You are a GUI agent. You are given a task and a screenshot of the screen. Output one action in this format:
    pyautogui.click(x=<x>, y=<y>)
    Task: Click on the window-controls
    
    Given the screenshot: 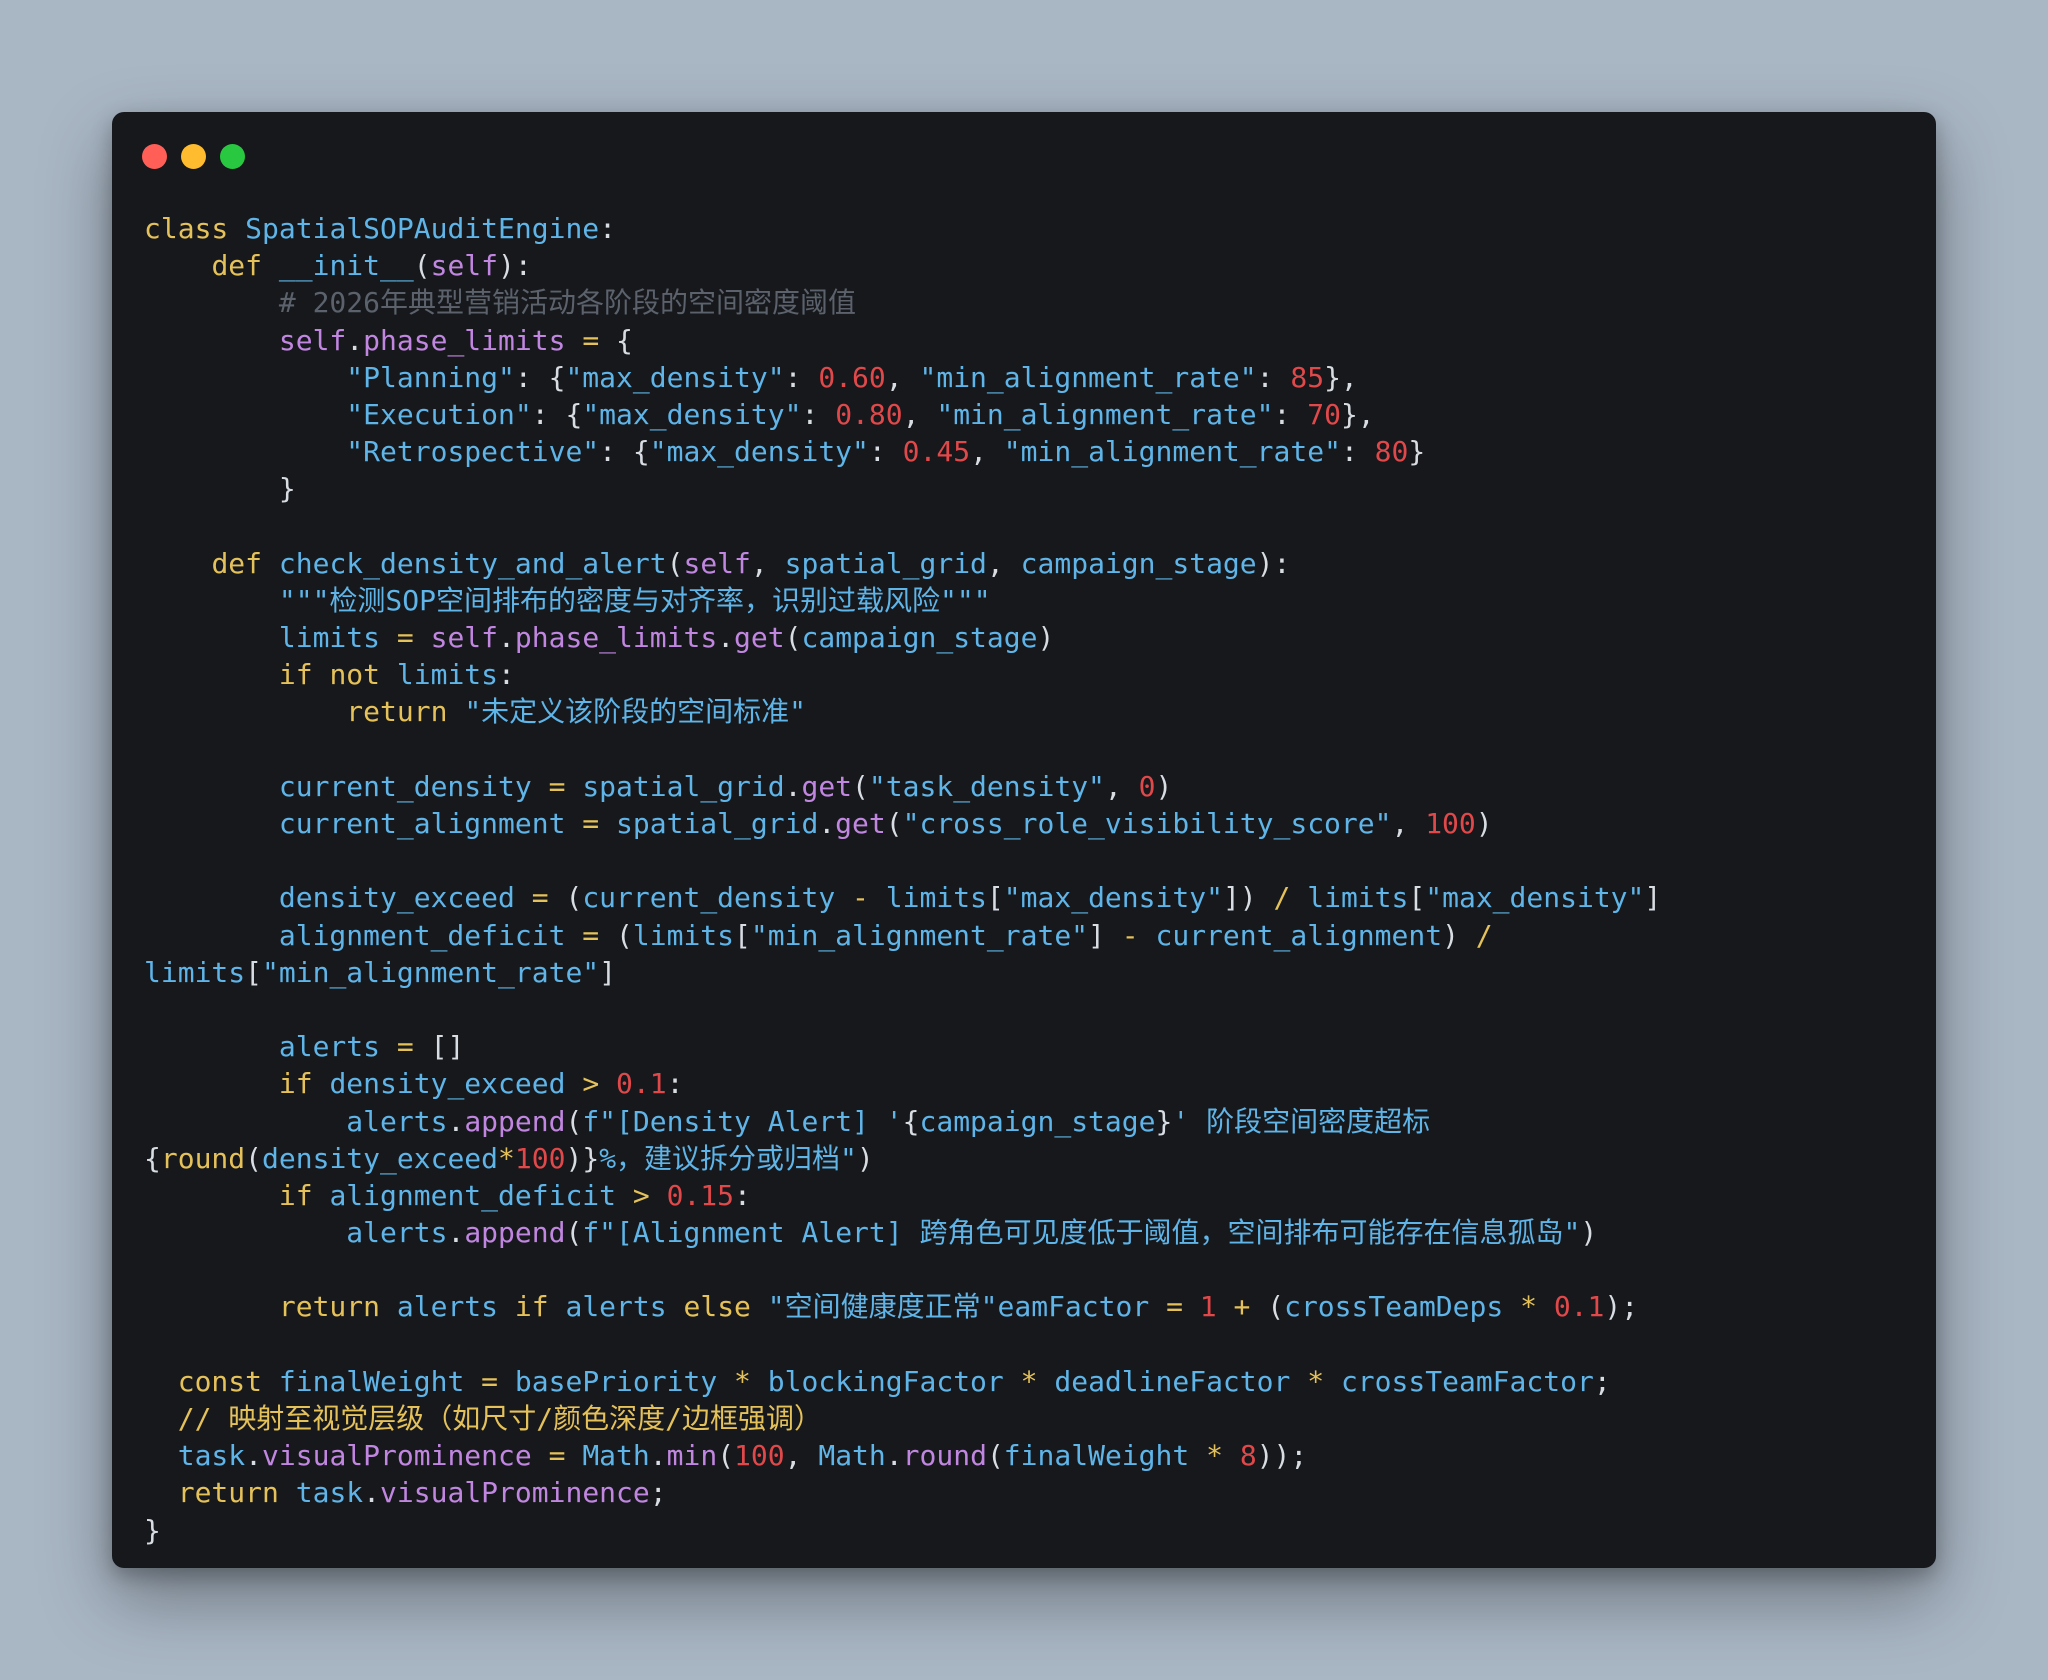 What is the action you would take?
    pyautogui.click(x=193, y=157)
    